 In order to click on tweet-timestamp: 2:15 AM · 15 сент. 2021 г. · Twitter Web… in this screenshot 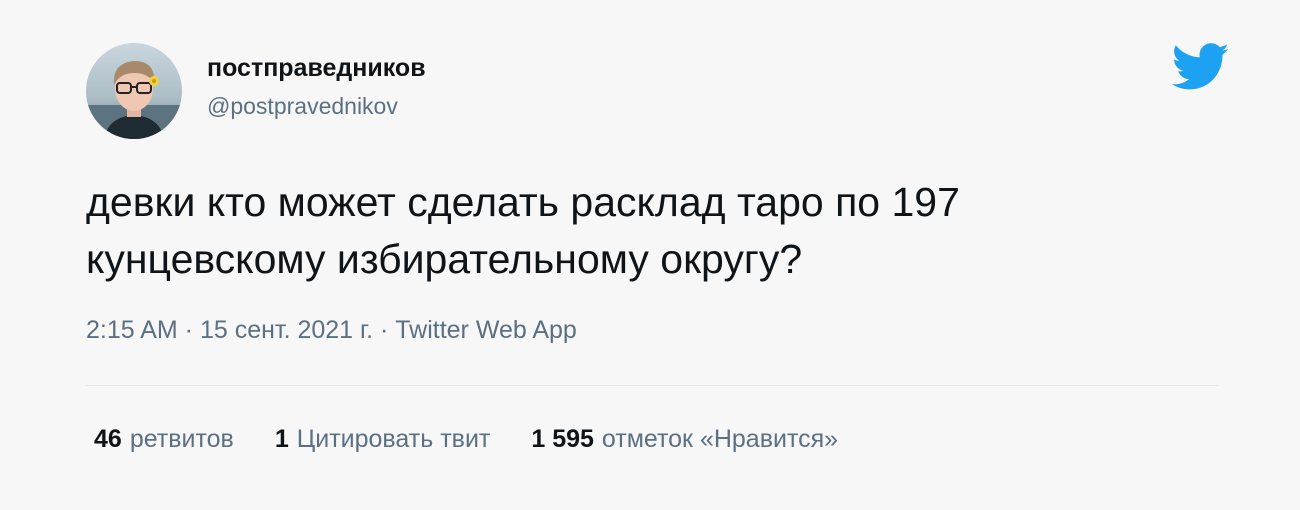, I will do `click(331, 330)`.